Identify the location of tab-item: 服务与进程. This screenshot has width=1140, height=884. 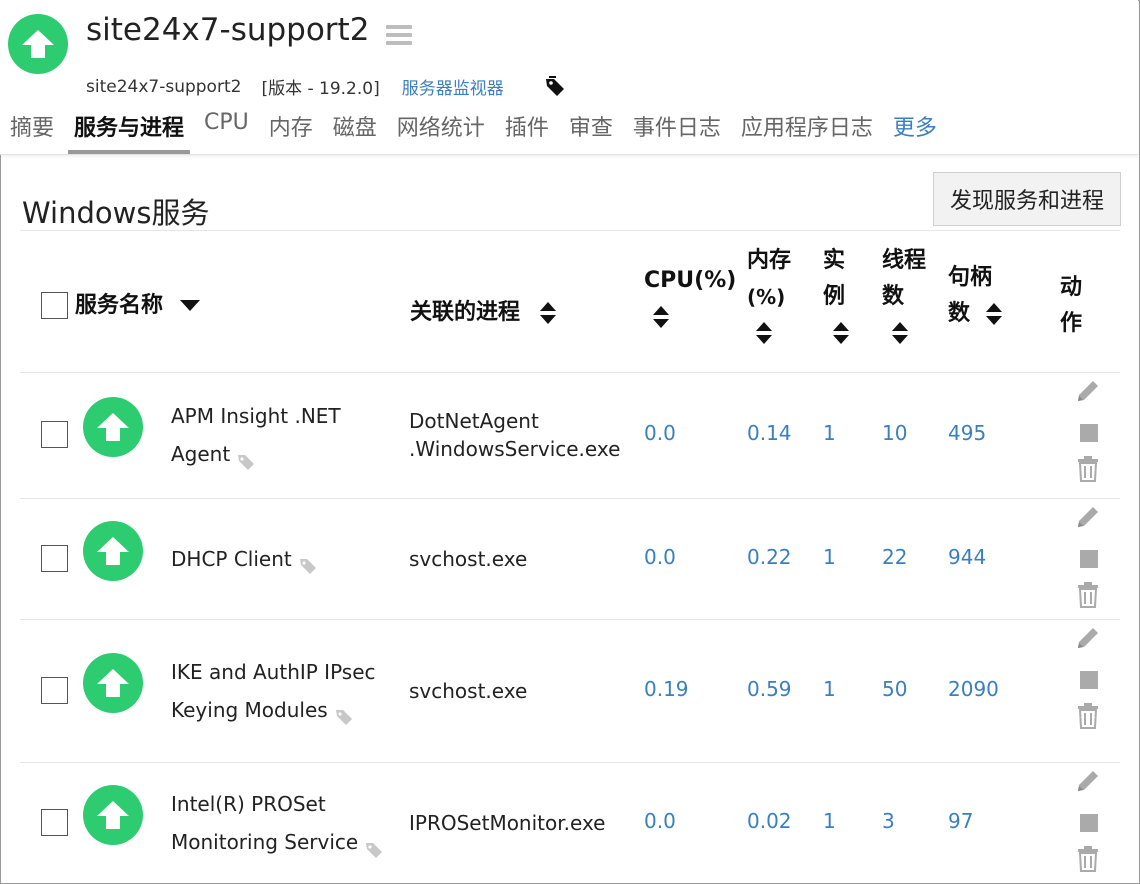
(129, 132).